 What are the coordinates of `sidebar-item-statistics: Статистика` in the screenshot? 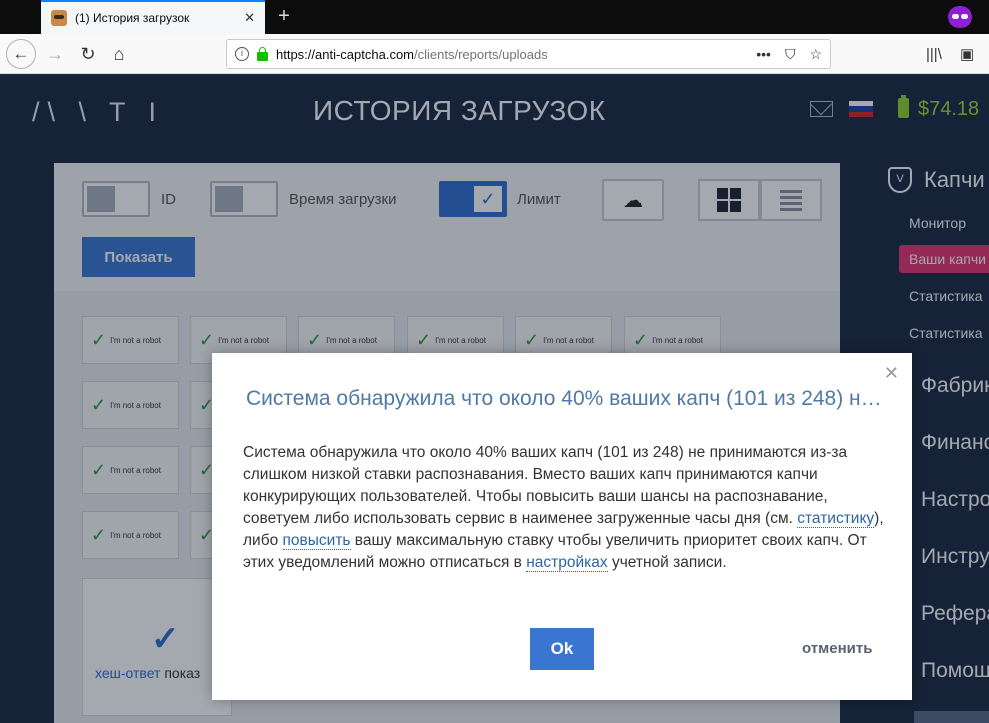 It's located at (946, 296).